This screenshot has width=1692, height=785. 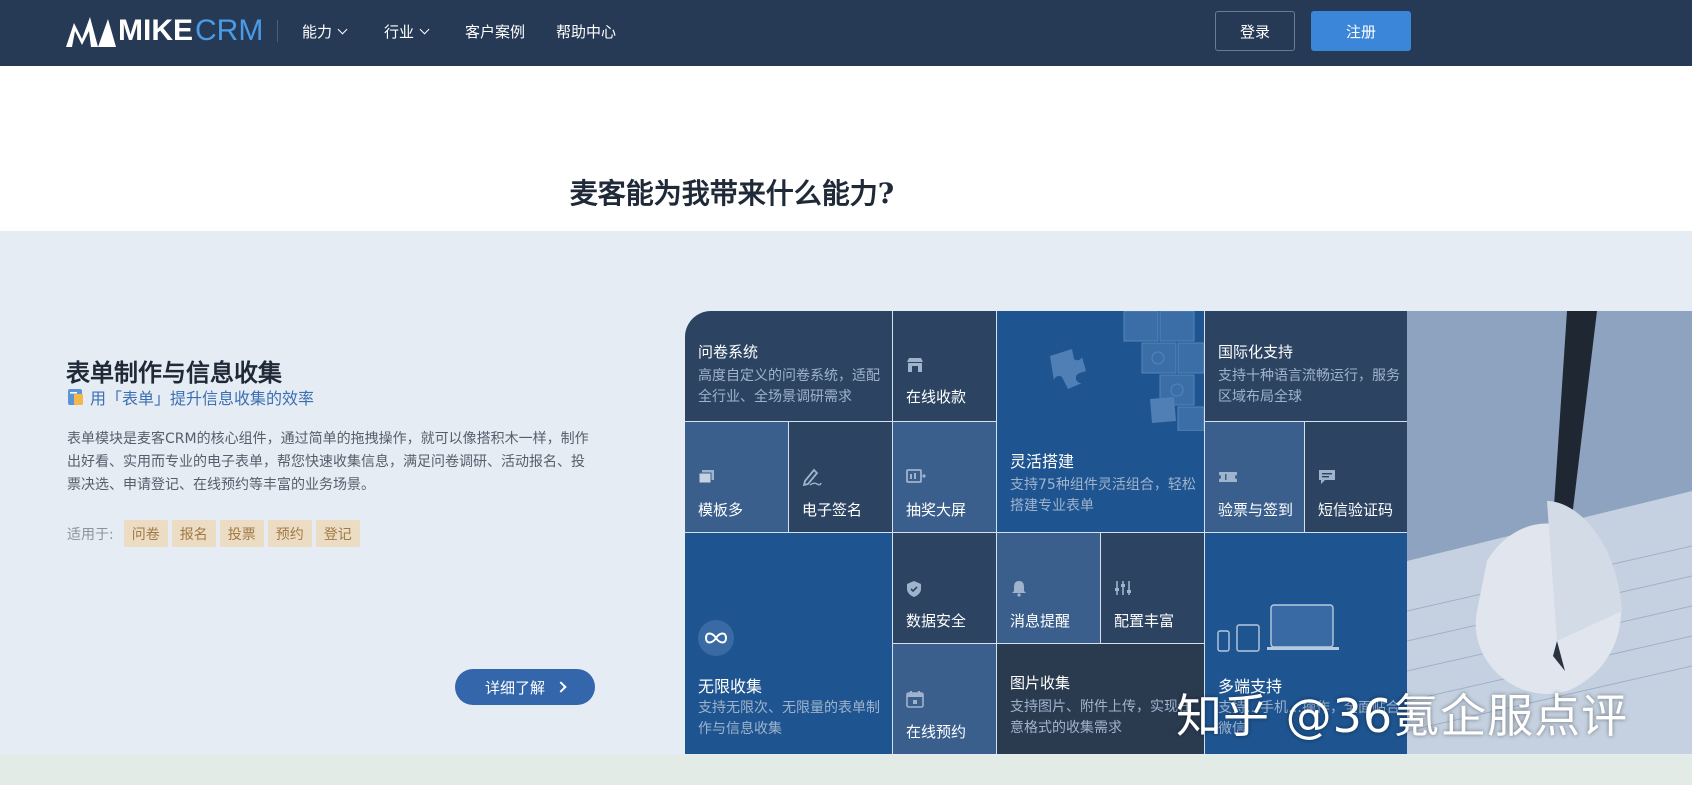 I want to click on tile-title: 配置丰富, so click(x=1144, y=621).